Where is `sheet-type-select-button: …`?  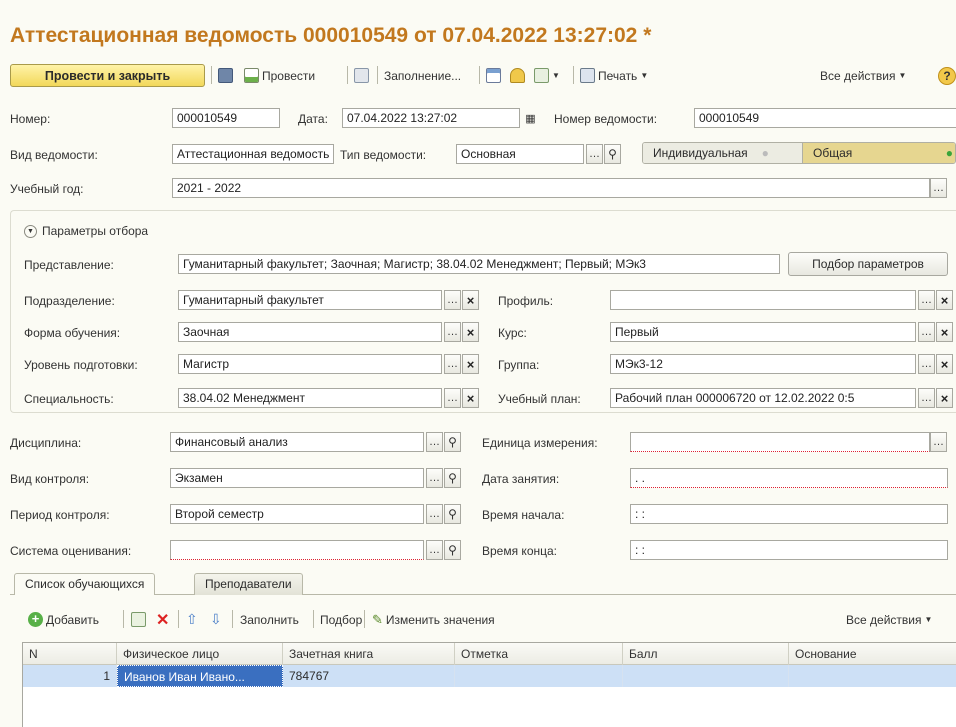 sheet-type-select-button: … is located at coordinates (594, 154).